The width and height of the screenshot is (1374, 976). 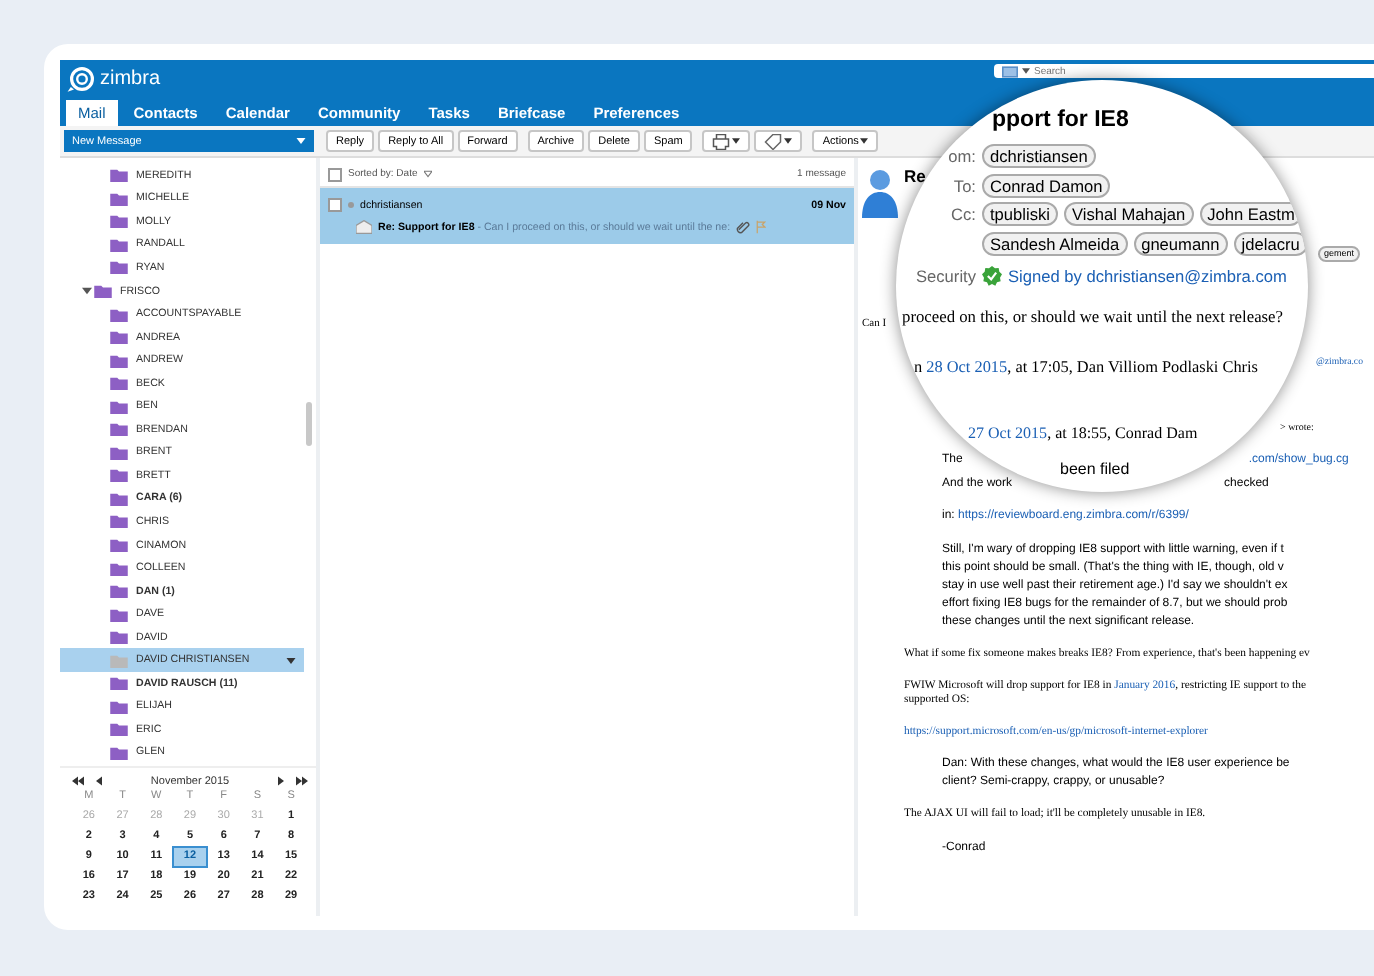 I want to click on expanded-triangle-icon, so click(x=87, y=291).